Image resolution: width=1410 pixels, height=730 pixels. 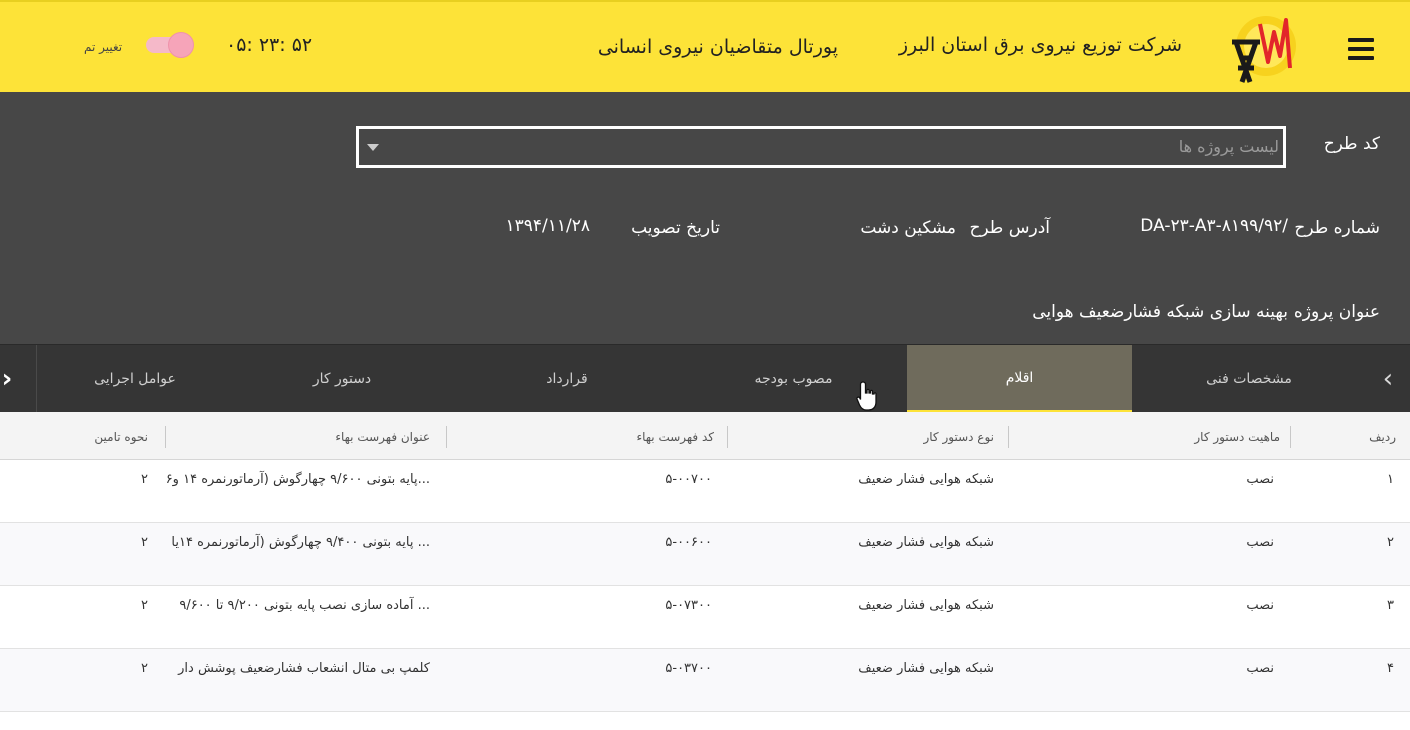 I want to click on project-title-label: عنوان پروژه, so click(x=1336, y=312).